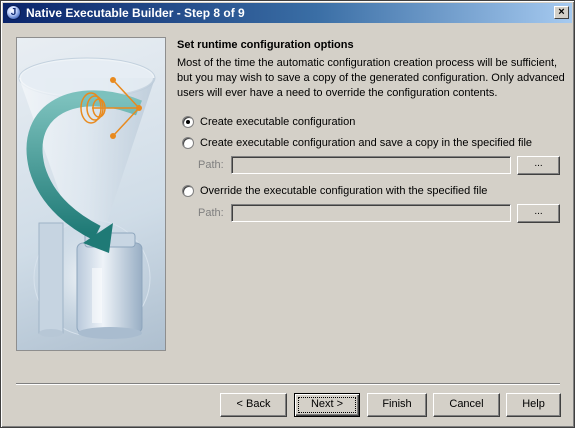 The height and width of the screenshot is (428, 575). Describe the element at coordinates (533, 405) in the screenshot. I see `help-button: Help` at that location.